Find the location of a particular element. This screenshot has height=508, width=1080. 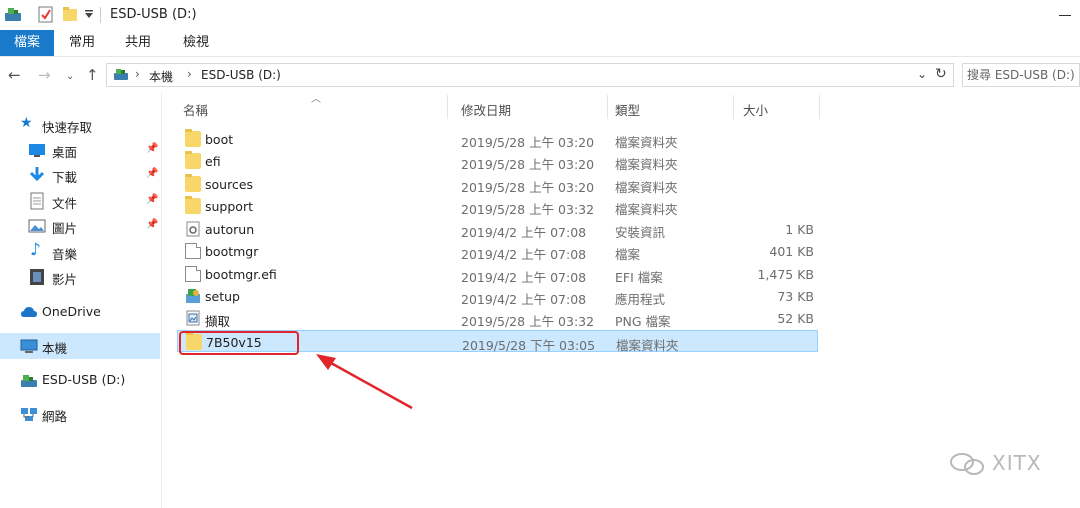

tab-file: 檔案 is located at coordinates (27, 43).